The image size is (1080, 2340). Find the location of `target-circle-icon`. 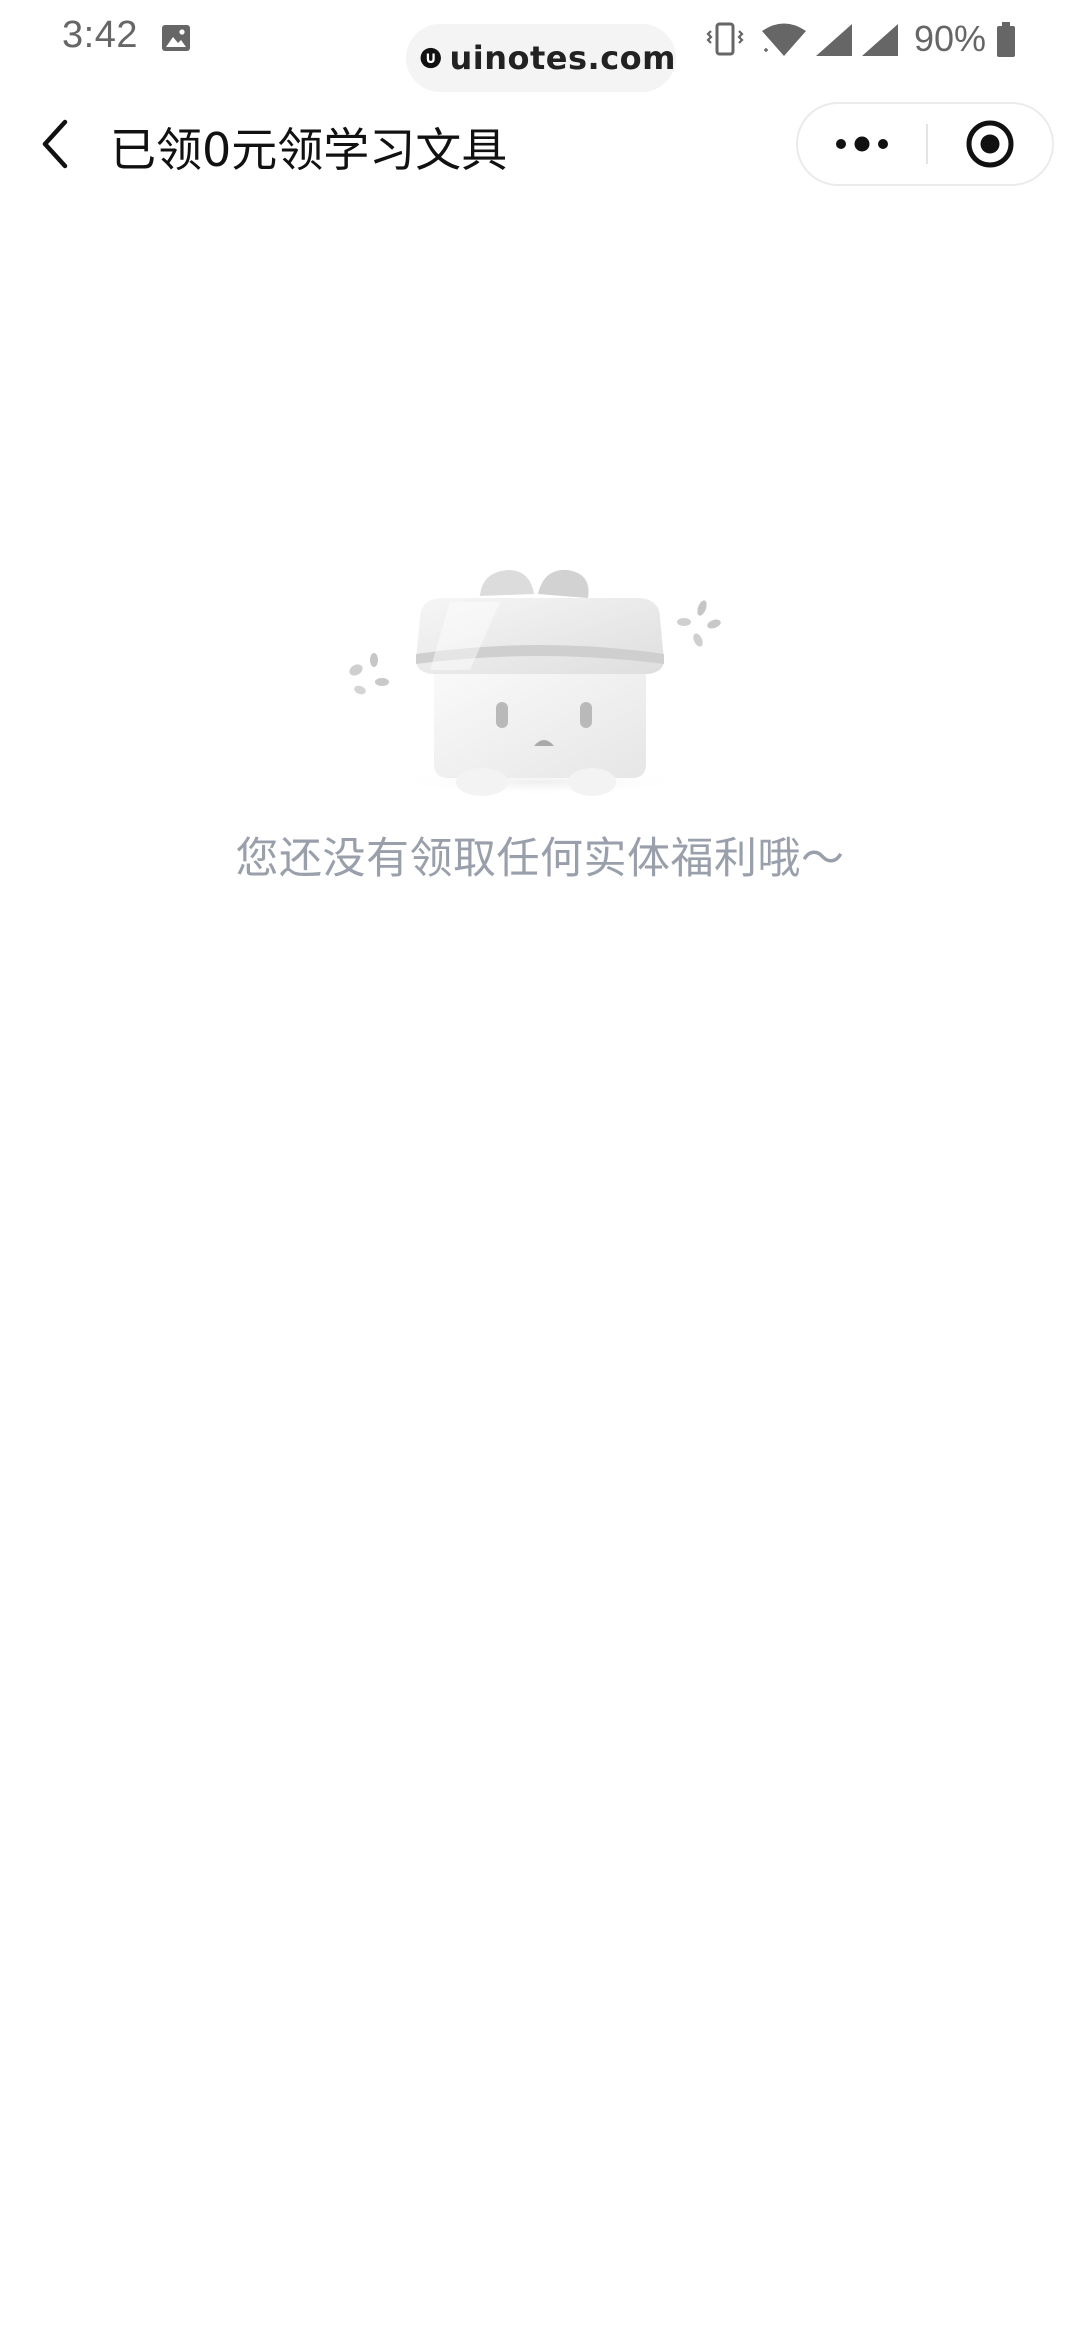

target-circle-icon is located at coordinates (990, 144).